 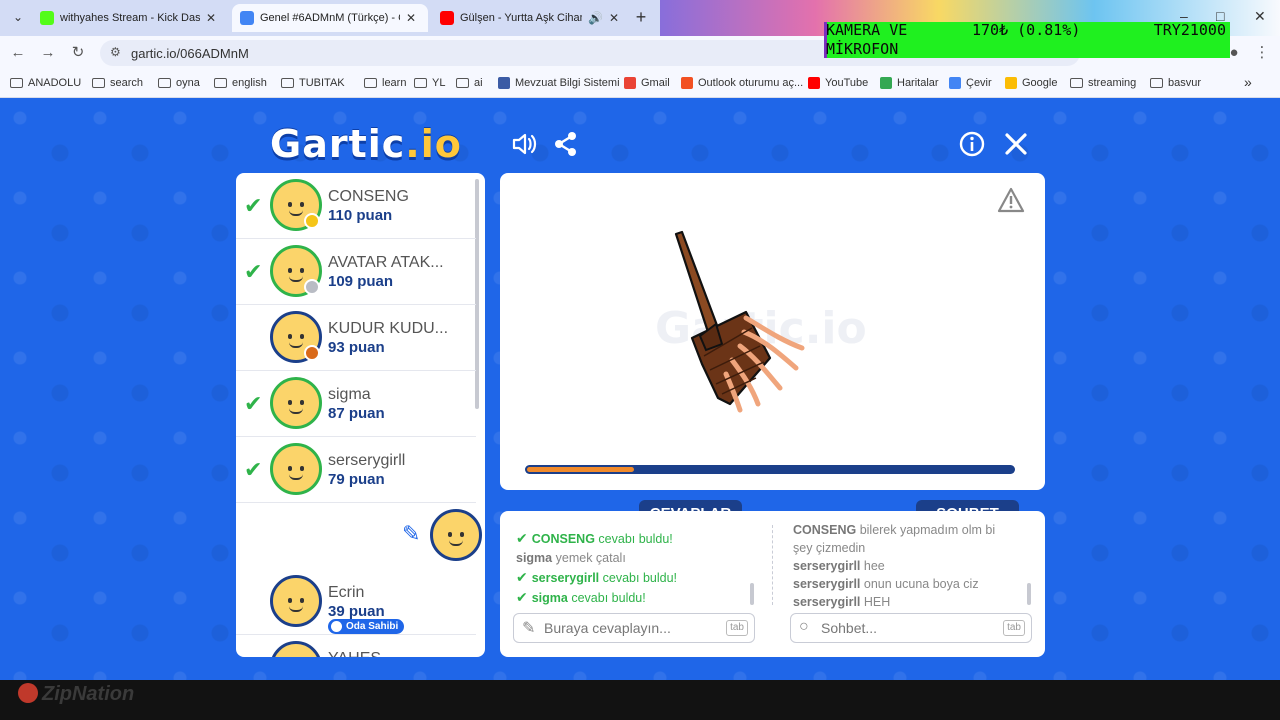 What do you see at coordinates (190, 53) in the screenshot?
I see `url-text: gartic.io/066ADMnM` at bounding box center [190, 53].